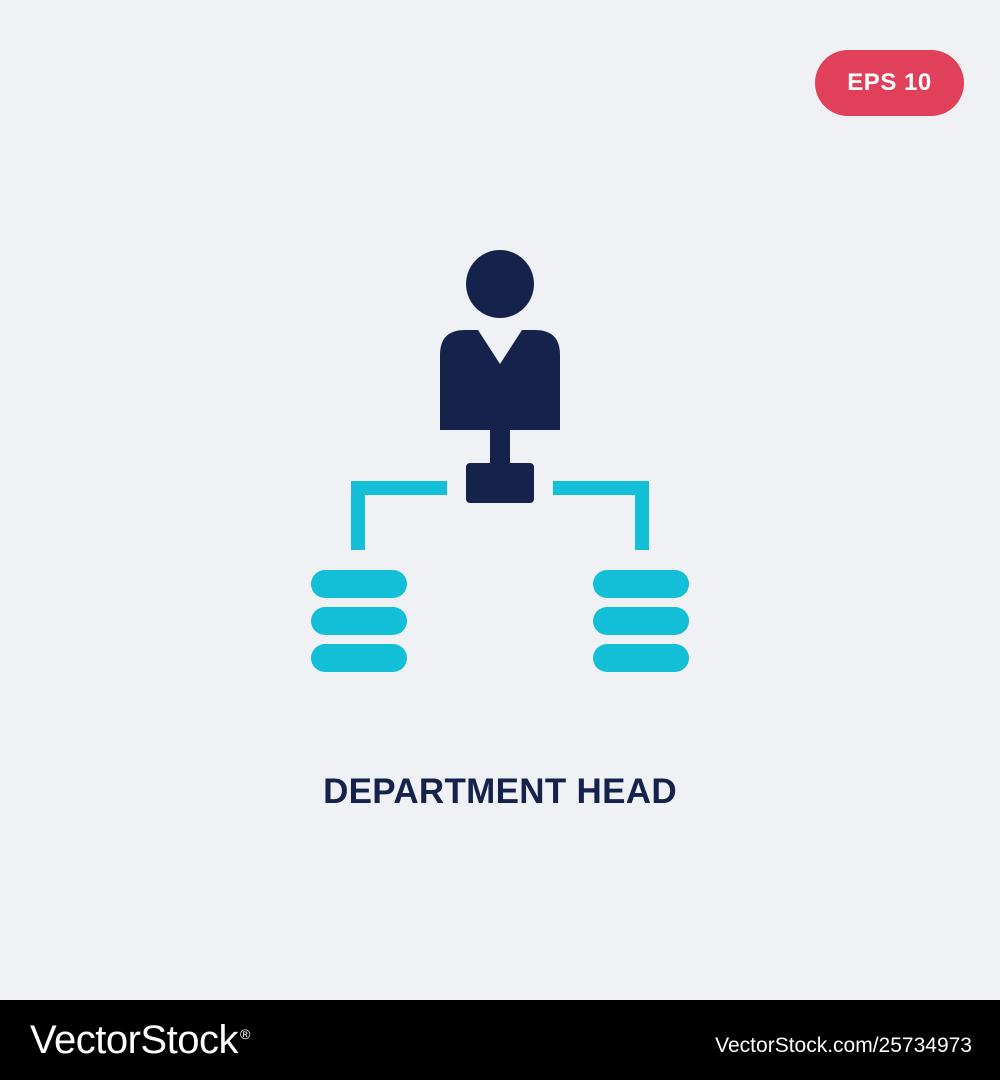 The image size is (1000, 1080). What do you see at coordinates (500, 448) in the screenshot?
I see `connector-stem` at bounding box center [500, 448].